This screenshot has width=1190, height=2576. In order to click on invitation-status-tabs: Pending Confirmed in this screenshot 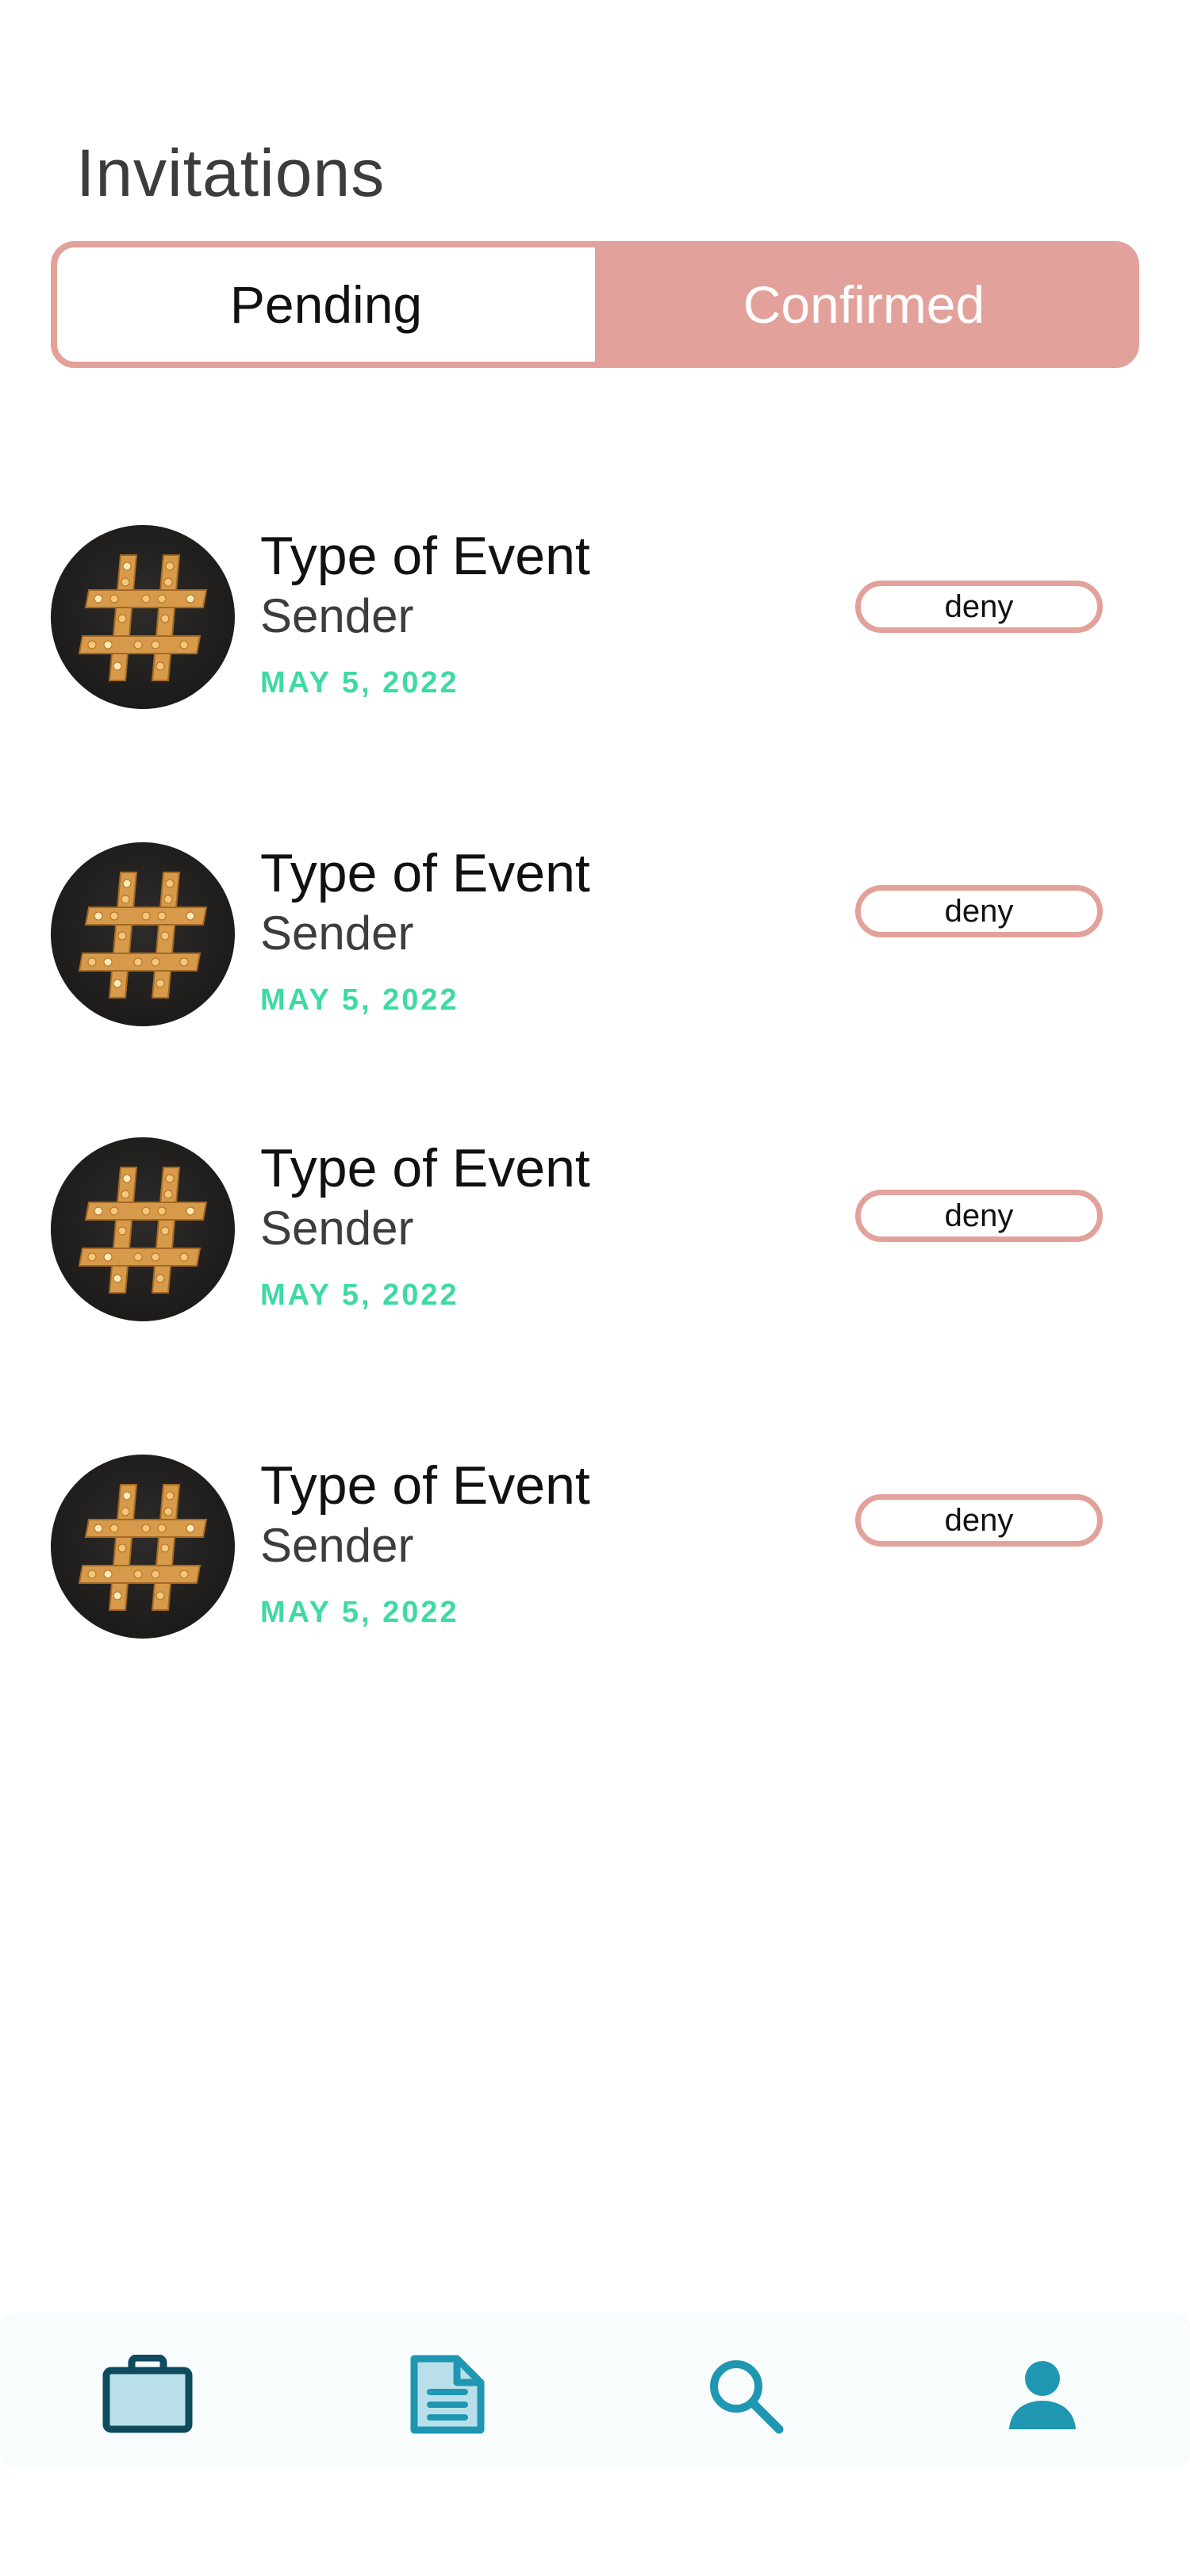, I will do `click(595, 305)`.